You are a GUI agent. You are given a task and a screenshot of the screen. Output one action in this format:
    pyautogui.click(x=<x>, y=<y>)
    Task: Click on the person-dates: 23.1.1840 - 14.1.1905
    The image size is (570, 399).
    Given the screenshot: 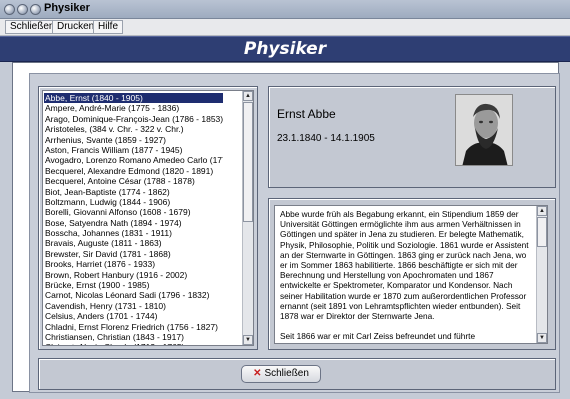 What is the action you would take?
    pyautogui.click(x=326, y=138)
    